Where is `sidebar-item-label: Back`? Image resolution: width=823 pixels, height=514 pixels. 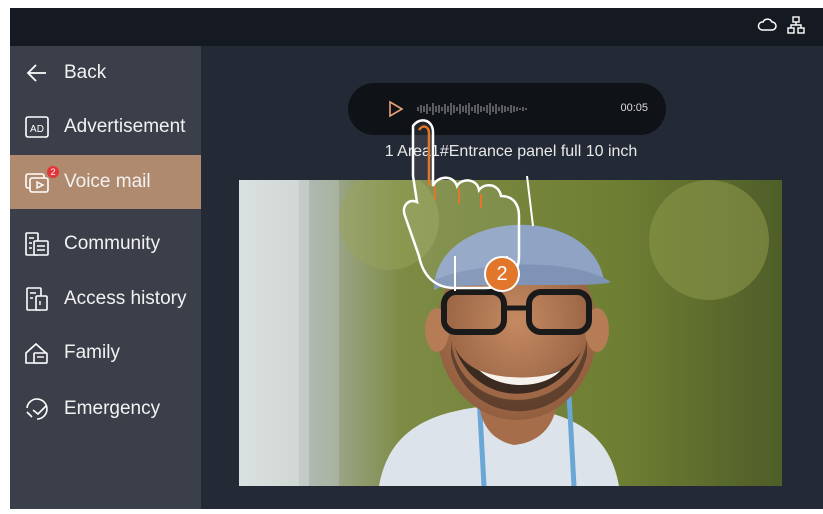 sidebar-item-label: Back is located at coordinates (85, 72).